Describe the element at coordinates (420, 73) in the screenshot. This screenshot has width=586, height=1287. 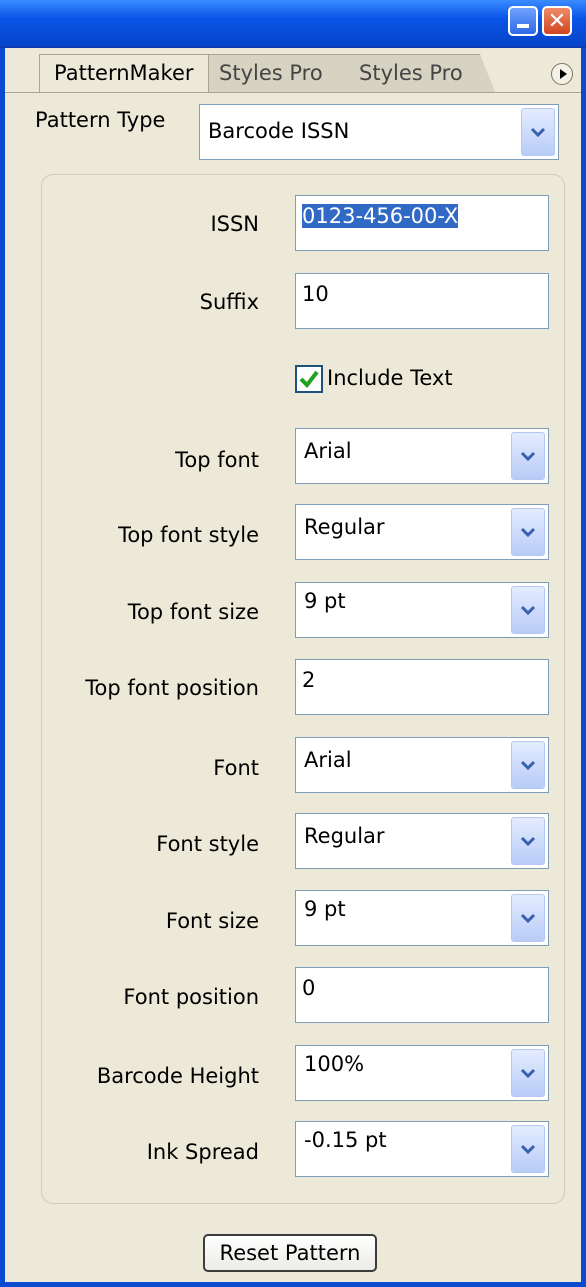
I see `tab-styles-pro-2: Styles Pro` at that location.